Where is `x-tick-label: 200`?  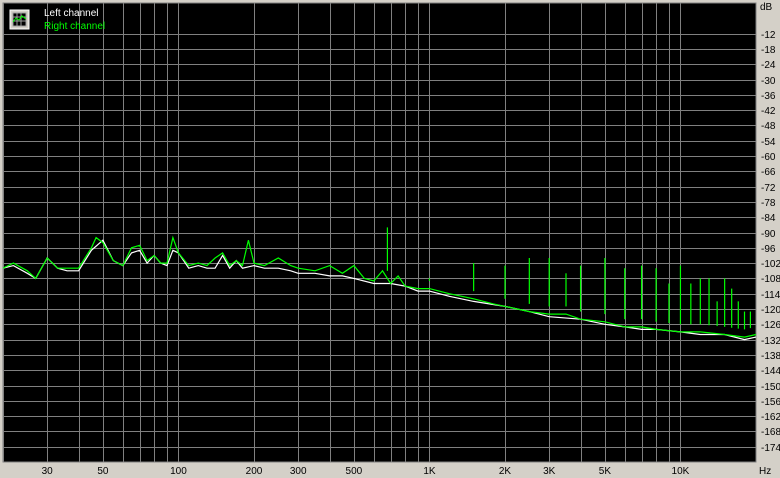
x-tick-label: 200 is located at coordinates (254, 471).